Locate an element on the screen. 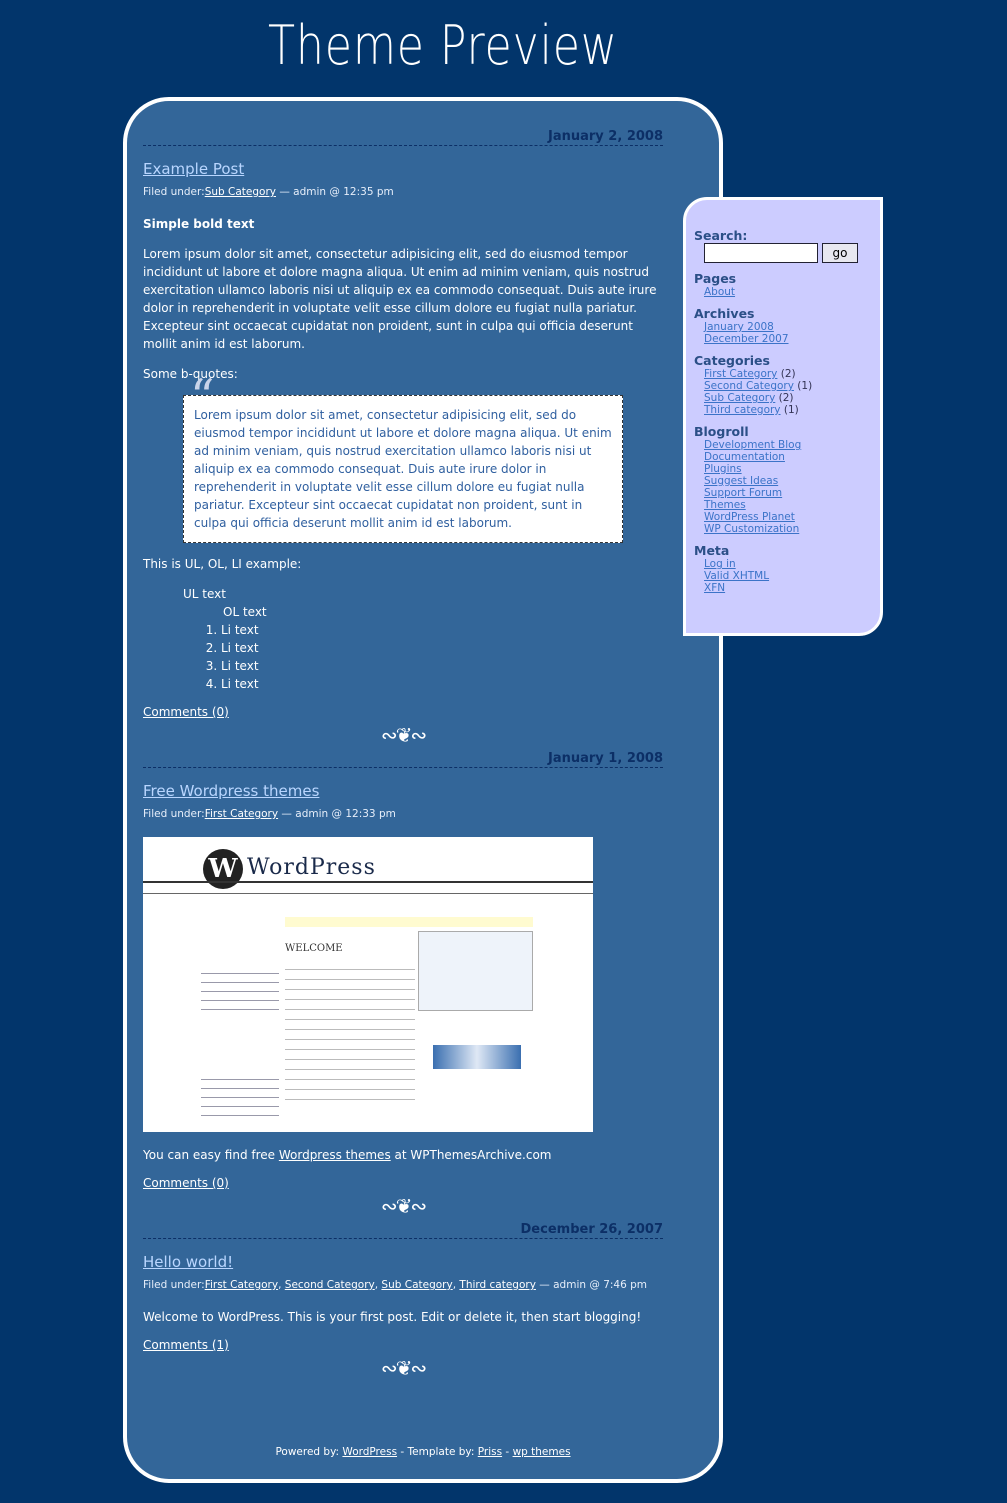 The image size is (1007, 1503). page-link-about: About is located at coordinates (719, 292).